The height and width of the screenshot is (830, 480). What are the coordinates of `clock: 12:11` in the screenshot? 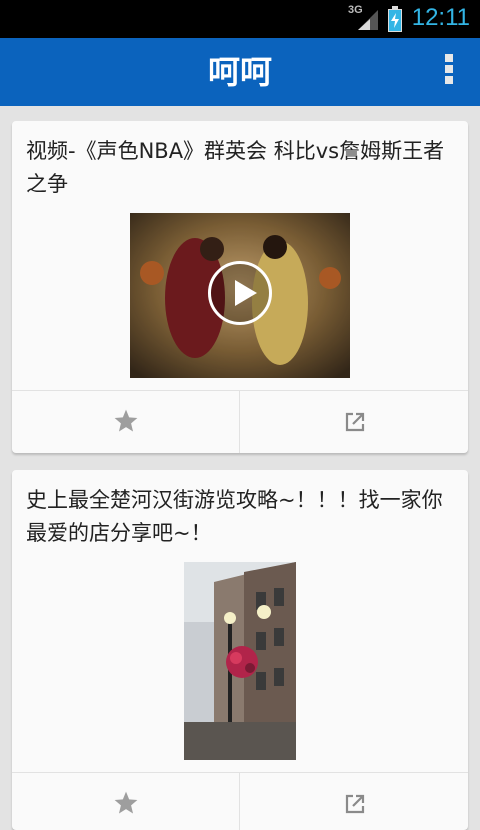 It's located at (440, 17).